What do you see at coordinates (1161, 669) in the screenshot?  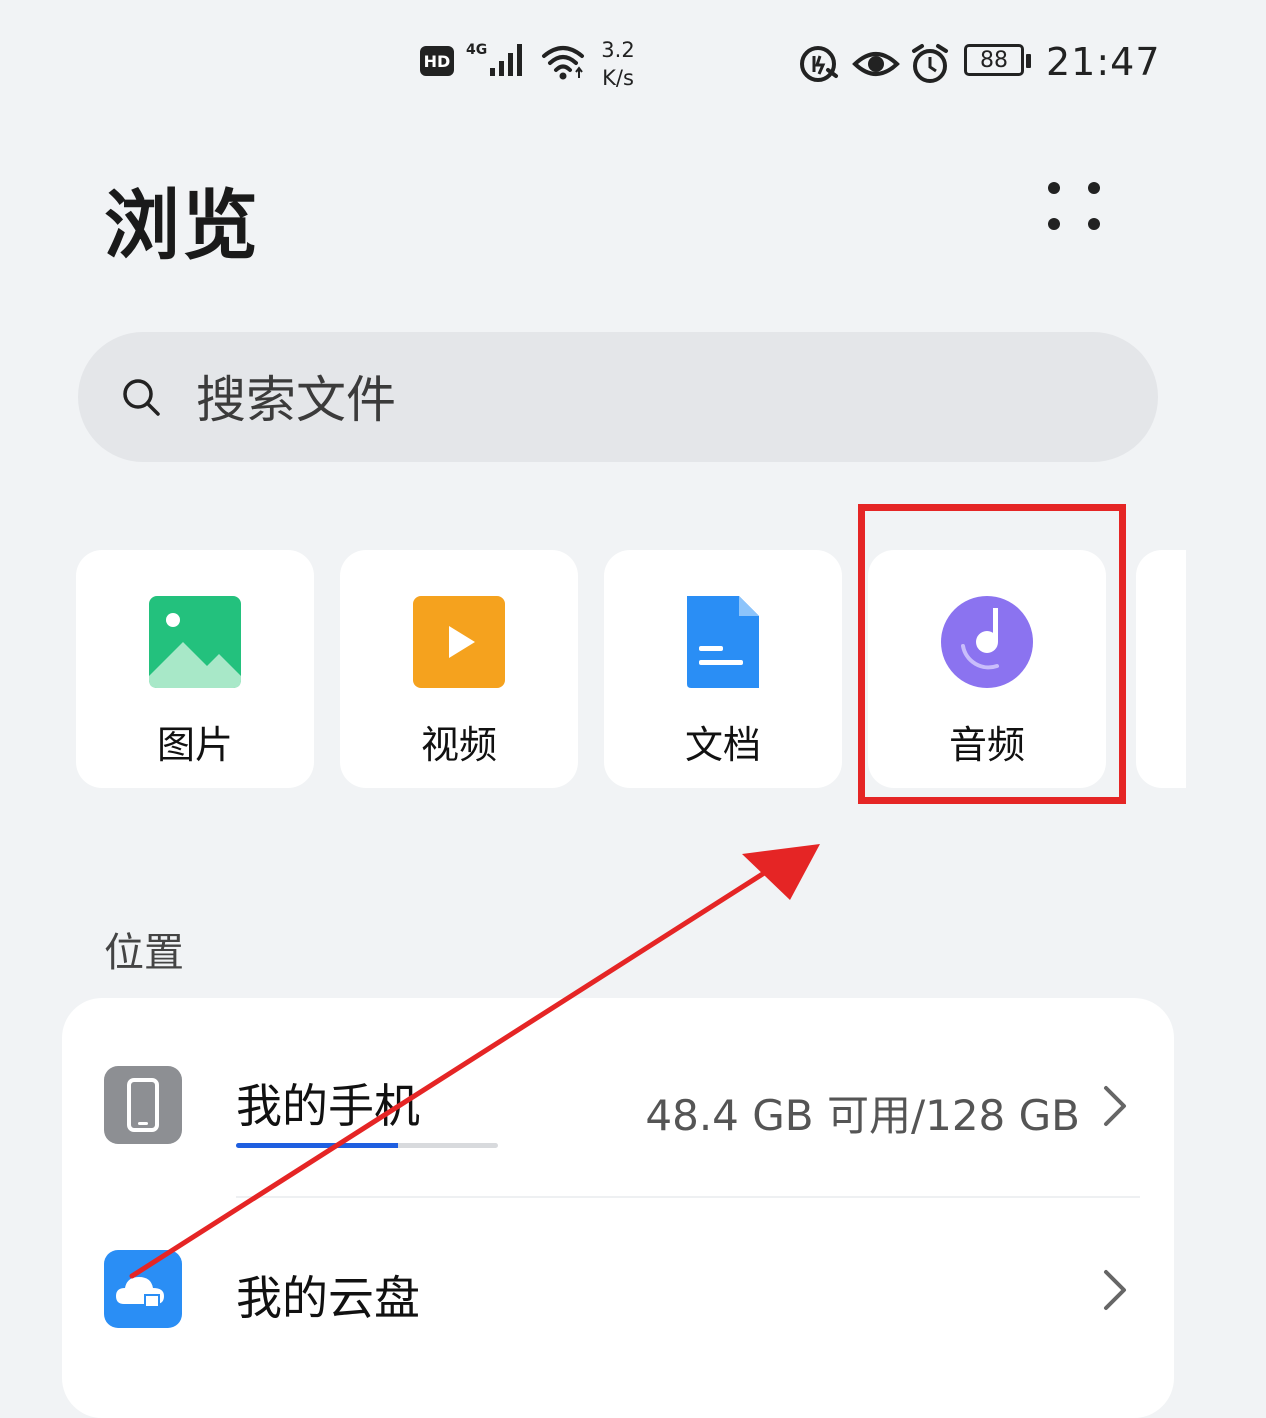 I see `category-card-more` at bounding box center [1161, 669].